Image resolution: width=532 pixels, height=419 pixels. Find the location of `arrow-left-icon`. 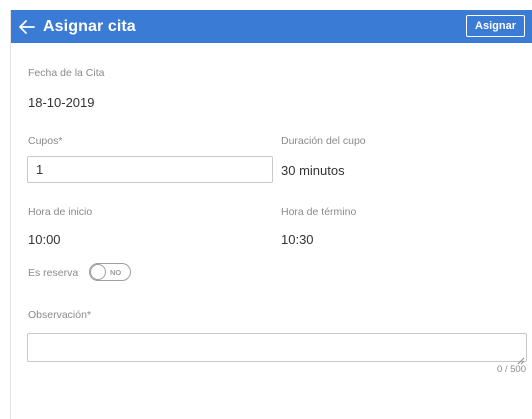

arrow-left-icon is located at coordinates (27, 27).